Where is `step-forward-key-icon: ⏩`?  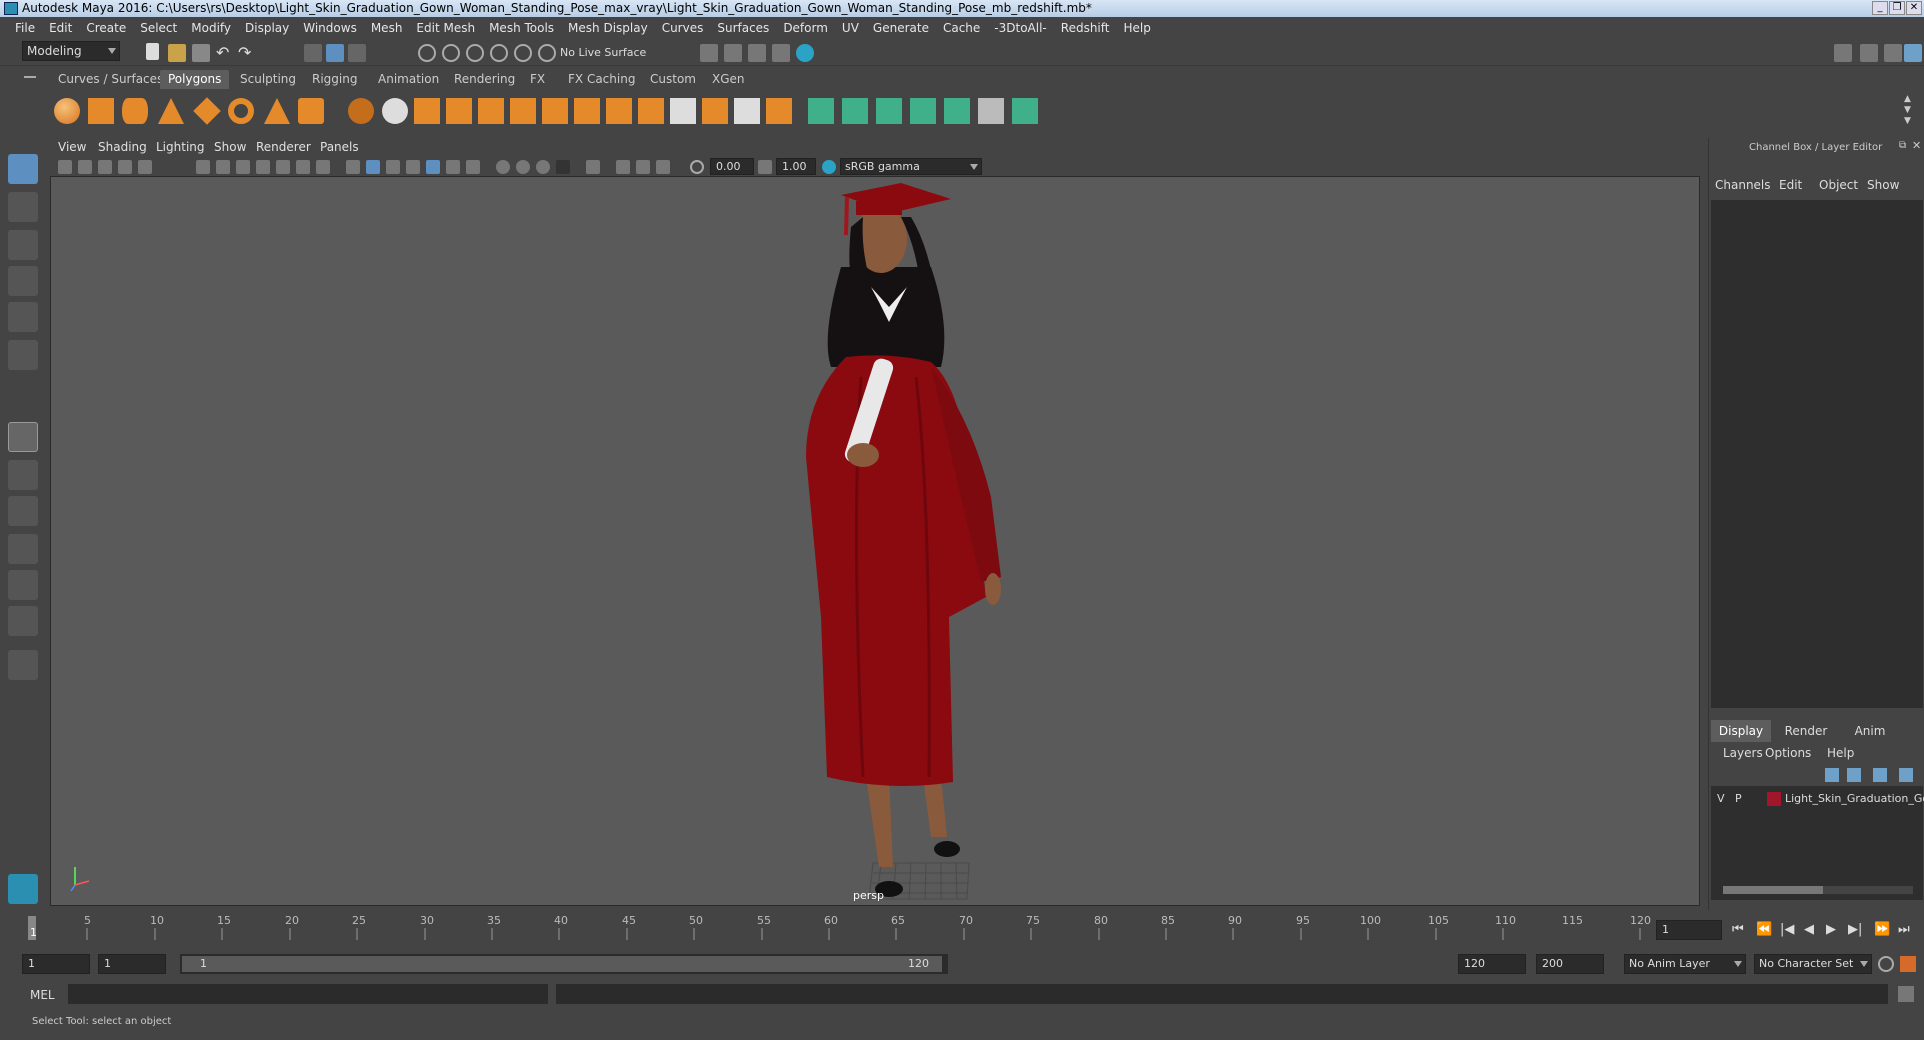 step-forward-key-icon: ⏩ is located at coordinates (1882, 929).